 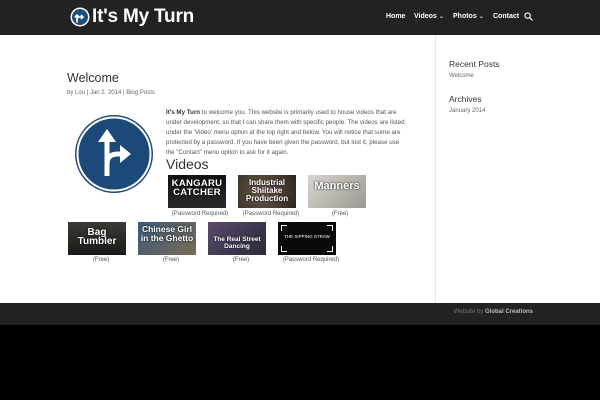 I want to click on meta-prefix: by, so click(x=70, y=93).